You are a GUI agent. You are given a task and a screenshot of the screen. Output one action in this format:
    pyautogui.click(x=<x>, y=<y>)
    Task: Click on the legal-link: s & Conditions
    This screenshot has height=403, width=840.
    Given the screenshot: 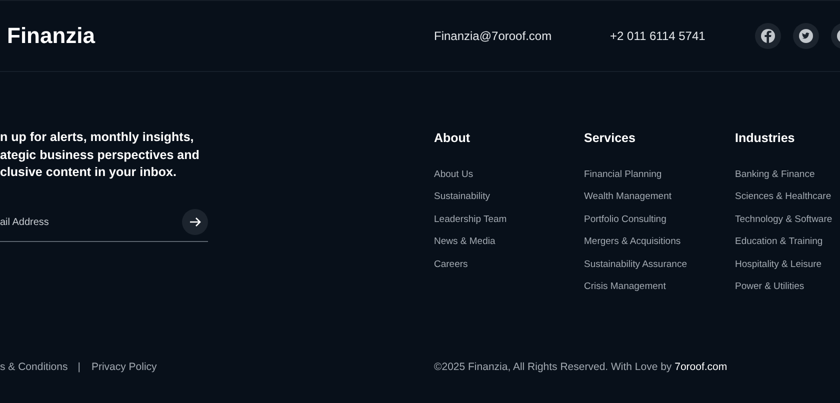 What is the action you would take?
    pyautogui.click(x=34, y=367)
    